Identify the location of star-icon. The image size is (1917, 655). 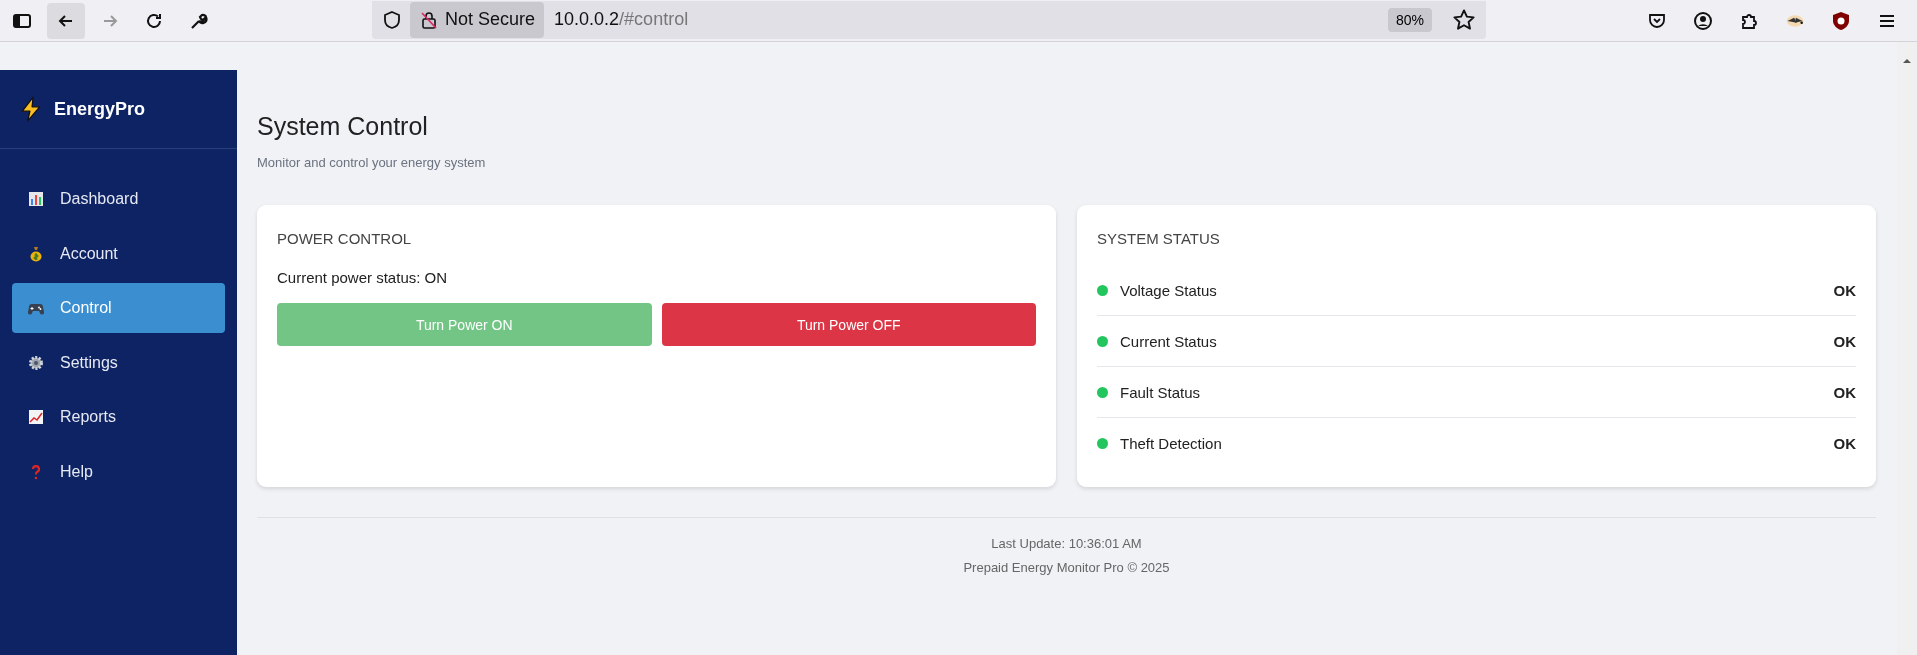
(1464, 19).